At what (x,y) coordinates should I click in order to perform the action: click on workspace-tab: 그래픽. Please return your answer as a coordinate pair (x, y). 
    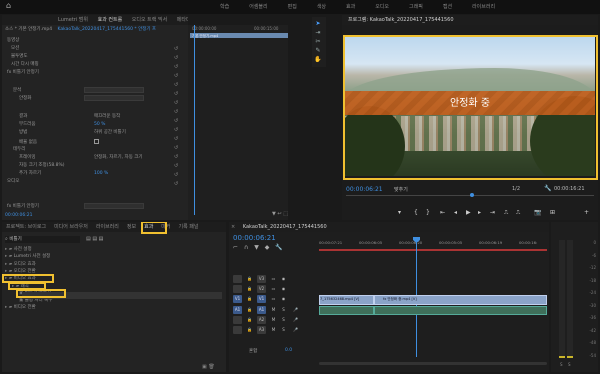
    Looking at the image, I should click on (416, 7).